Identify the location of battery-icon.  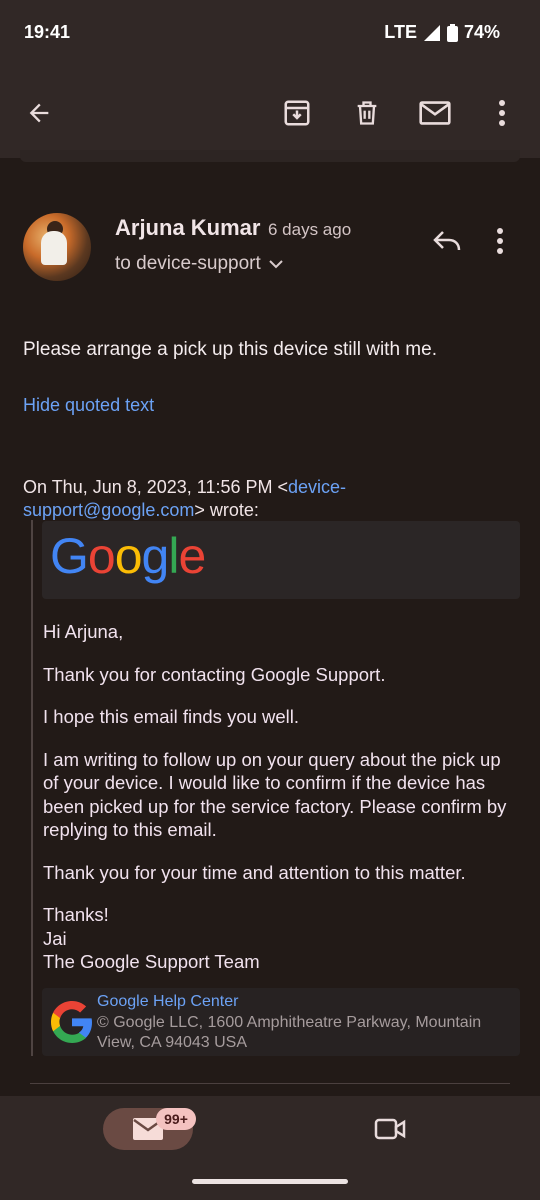
(452, 32).